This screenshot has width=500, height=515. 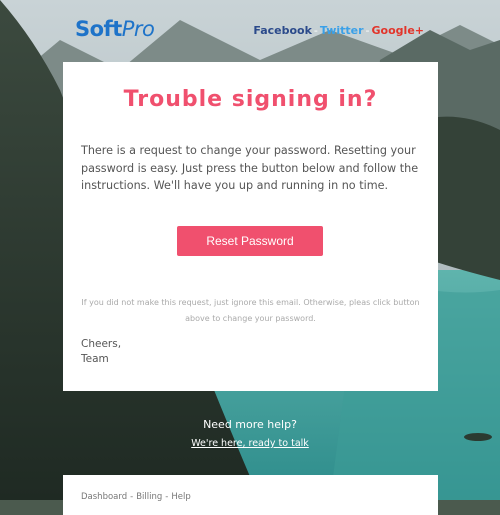 I want to click on signoff-greeting: Cheers,, so click(x=101, y=344).